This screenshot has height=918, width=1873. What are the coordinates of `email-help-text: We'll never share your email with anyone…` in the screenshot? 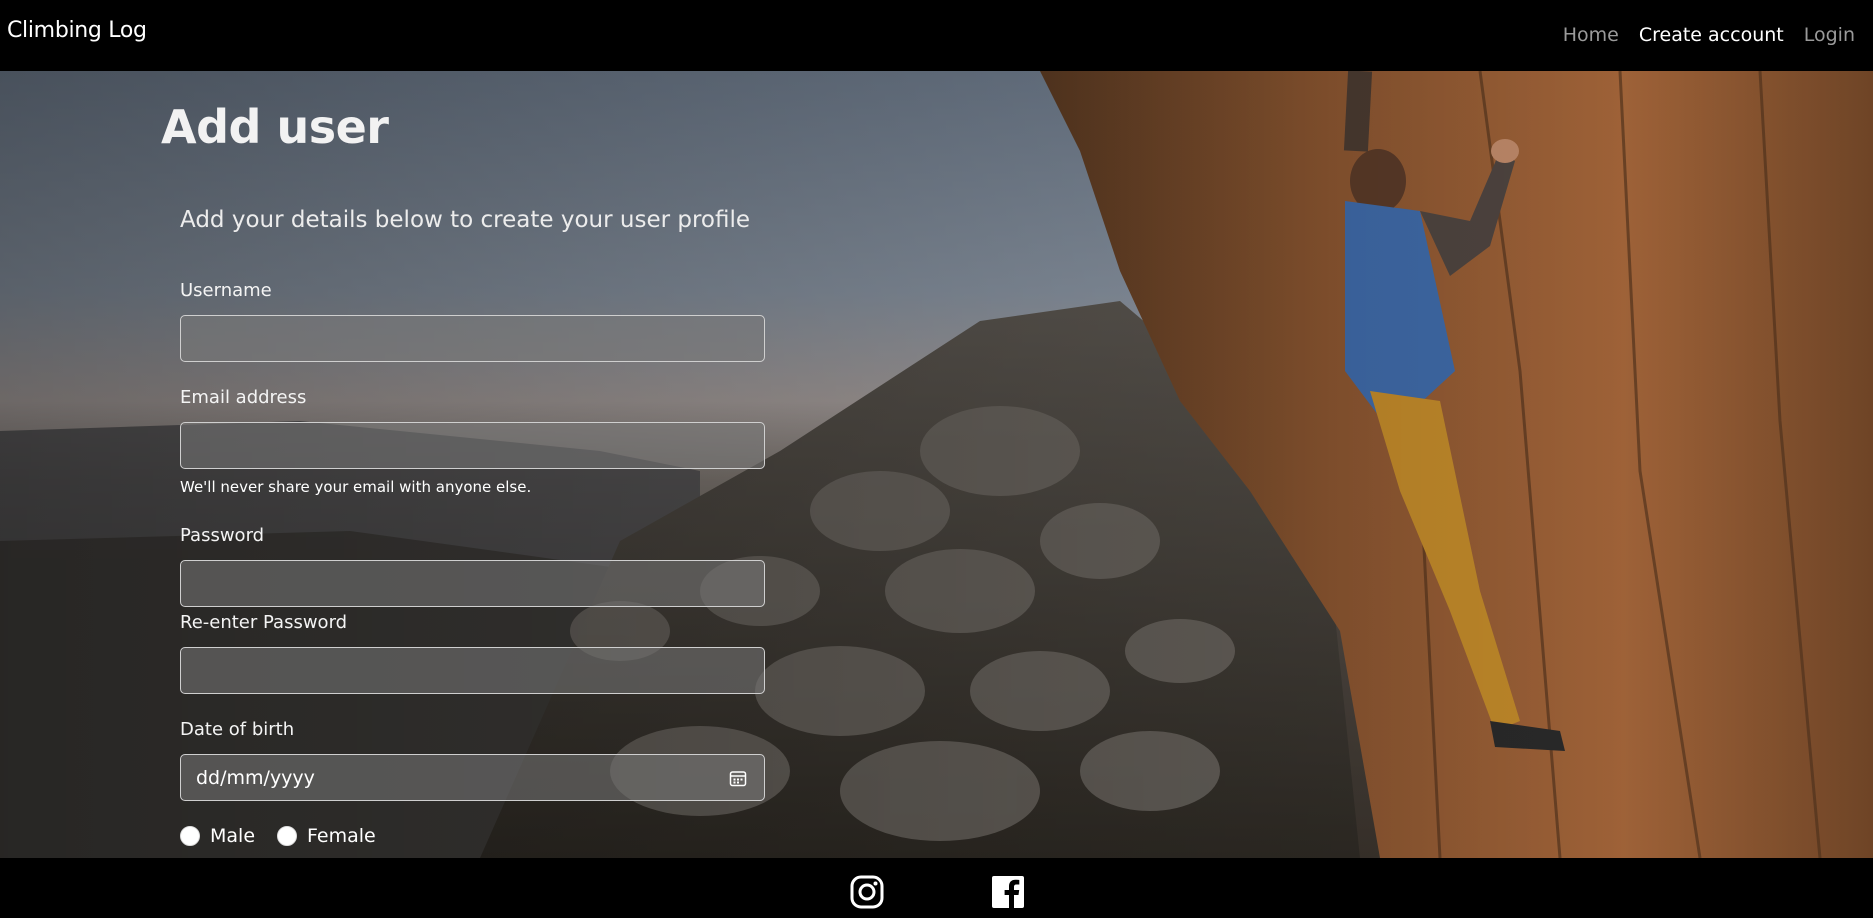 It's located at (356, 487).